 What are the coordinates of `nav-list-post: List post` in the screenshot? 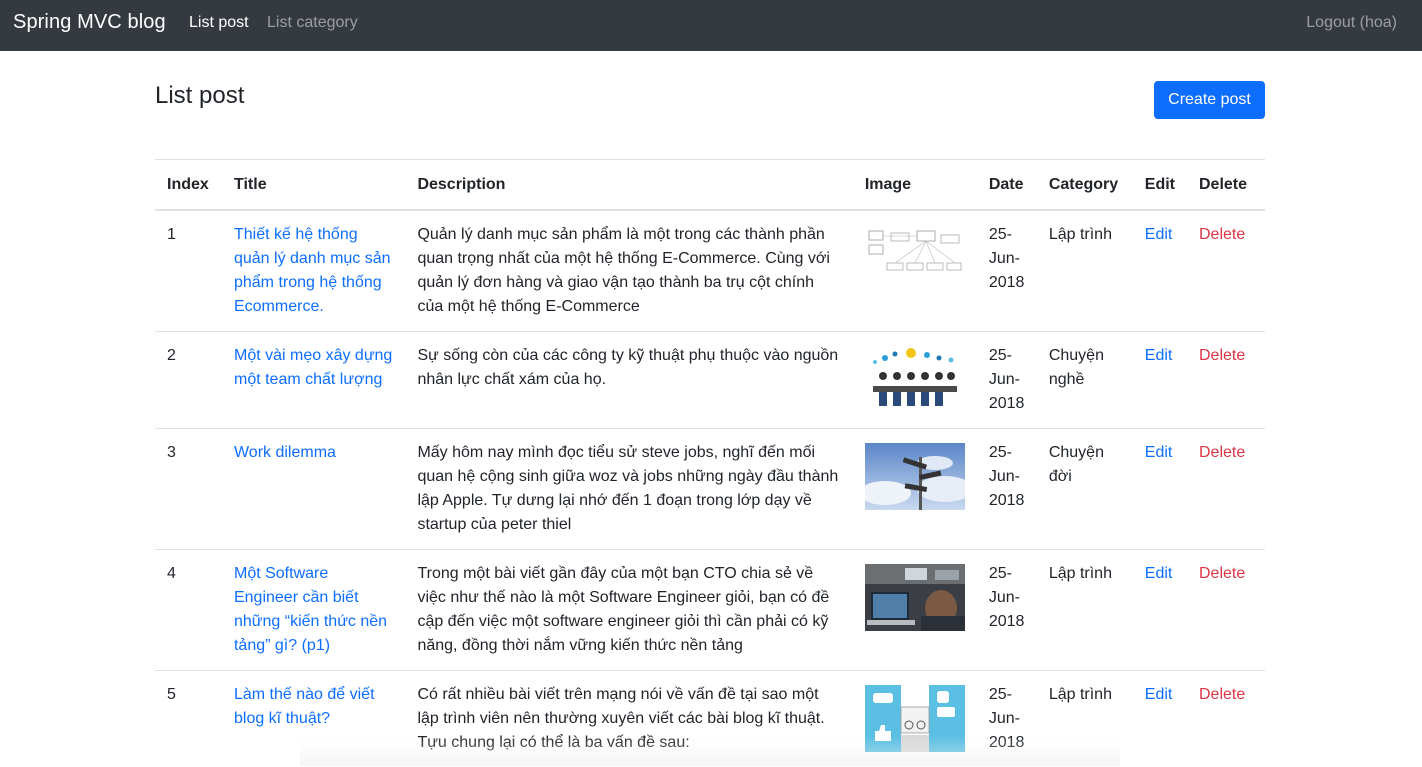 It's located at (219, 23).